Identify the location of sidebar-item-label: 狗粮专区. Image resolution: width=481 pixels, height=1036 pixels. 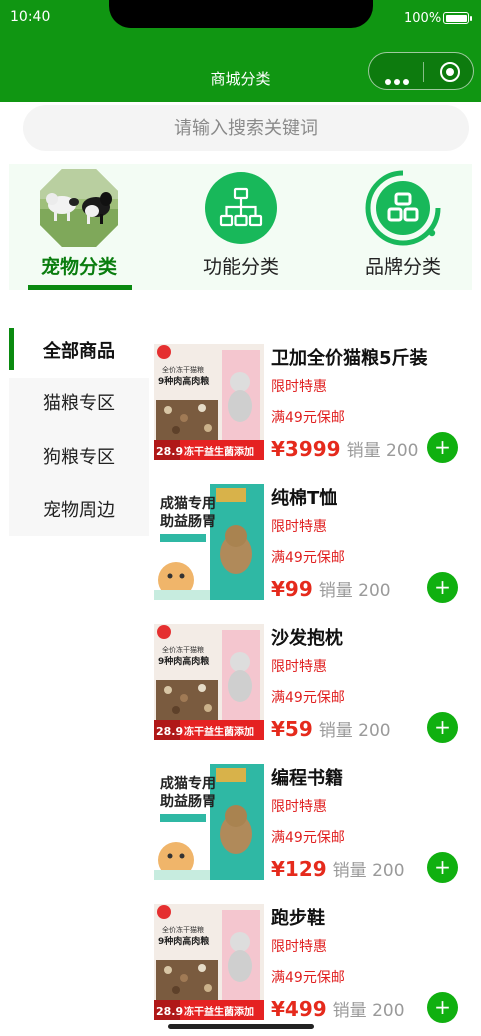
(79, 457).